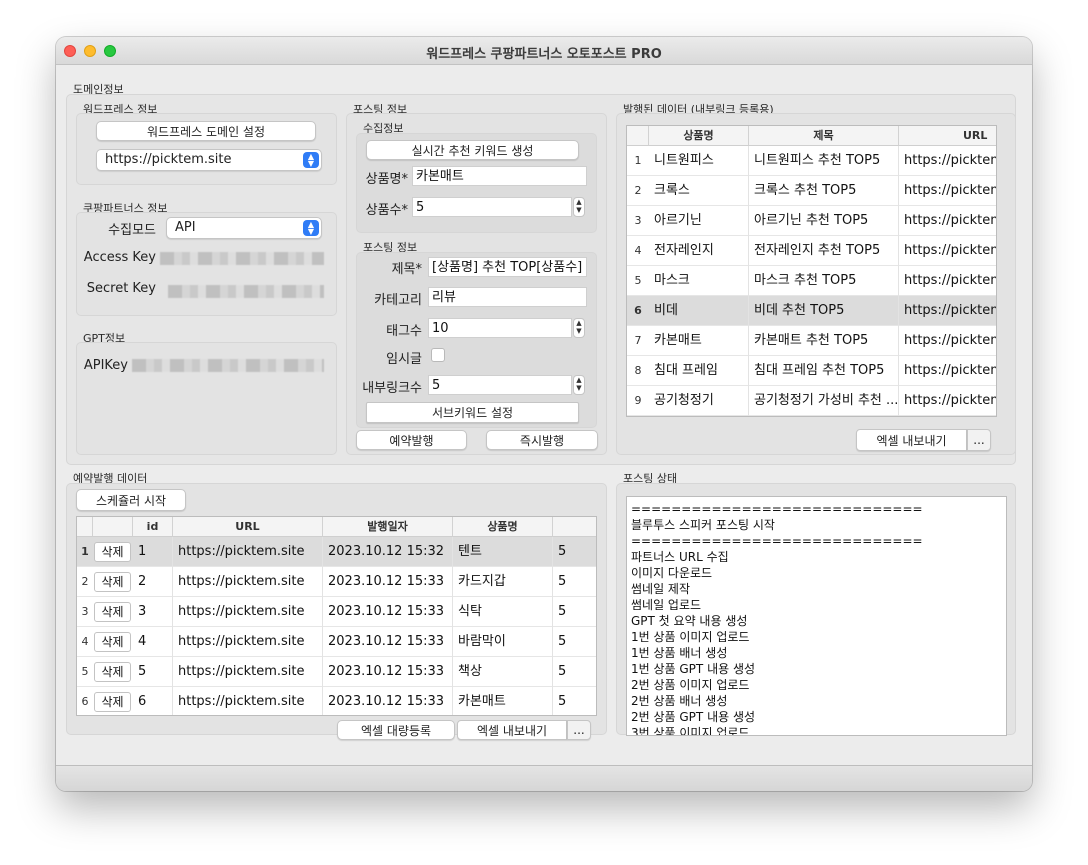 The image size is (1088, 865). What do you see at coordinates (388, 527) in the screenshot?
I see `scheduled-header-date: 발행일자` at bounding box center [388, 527].